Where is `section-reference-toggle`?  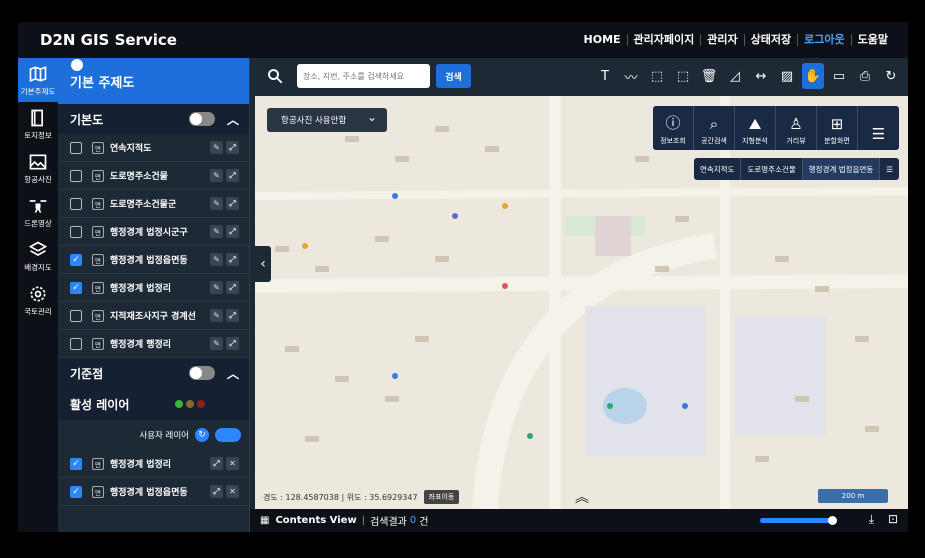
section-reference-toggle is located at coordinates (202, 373).